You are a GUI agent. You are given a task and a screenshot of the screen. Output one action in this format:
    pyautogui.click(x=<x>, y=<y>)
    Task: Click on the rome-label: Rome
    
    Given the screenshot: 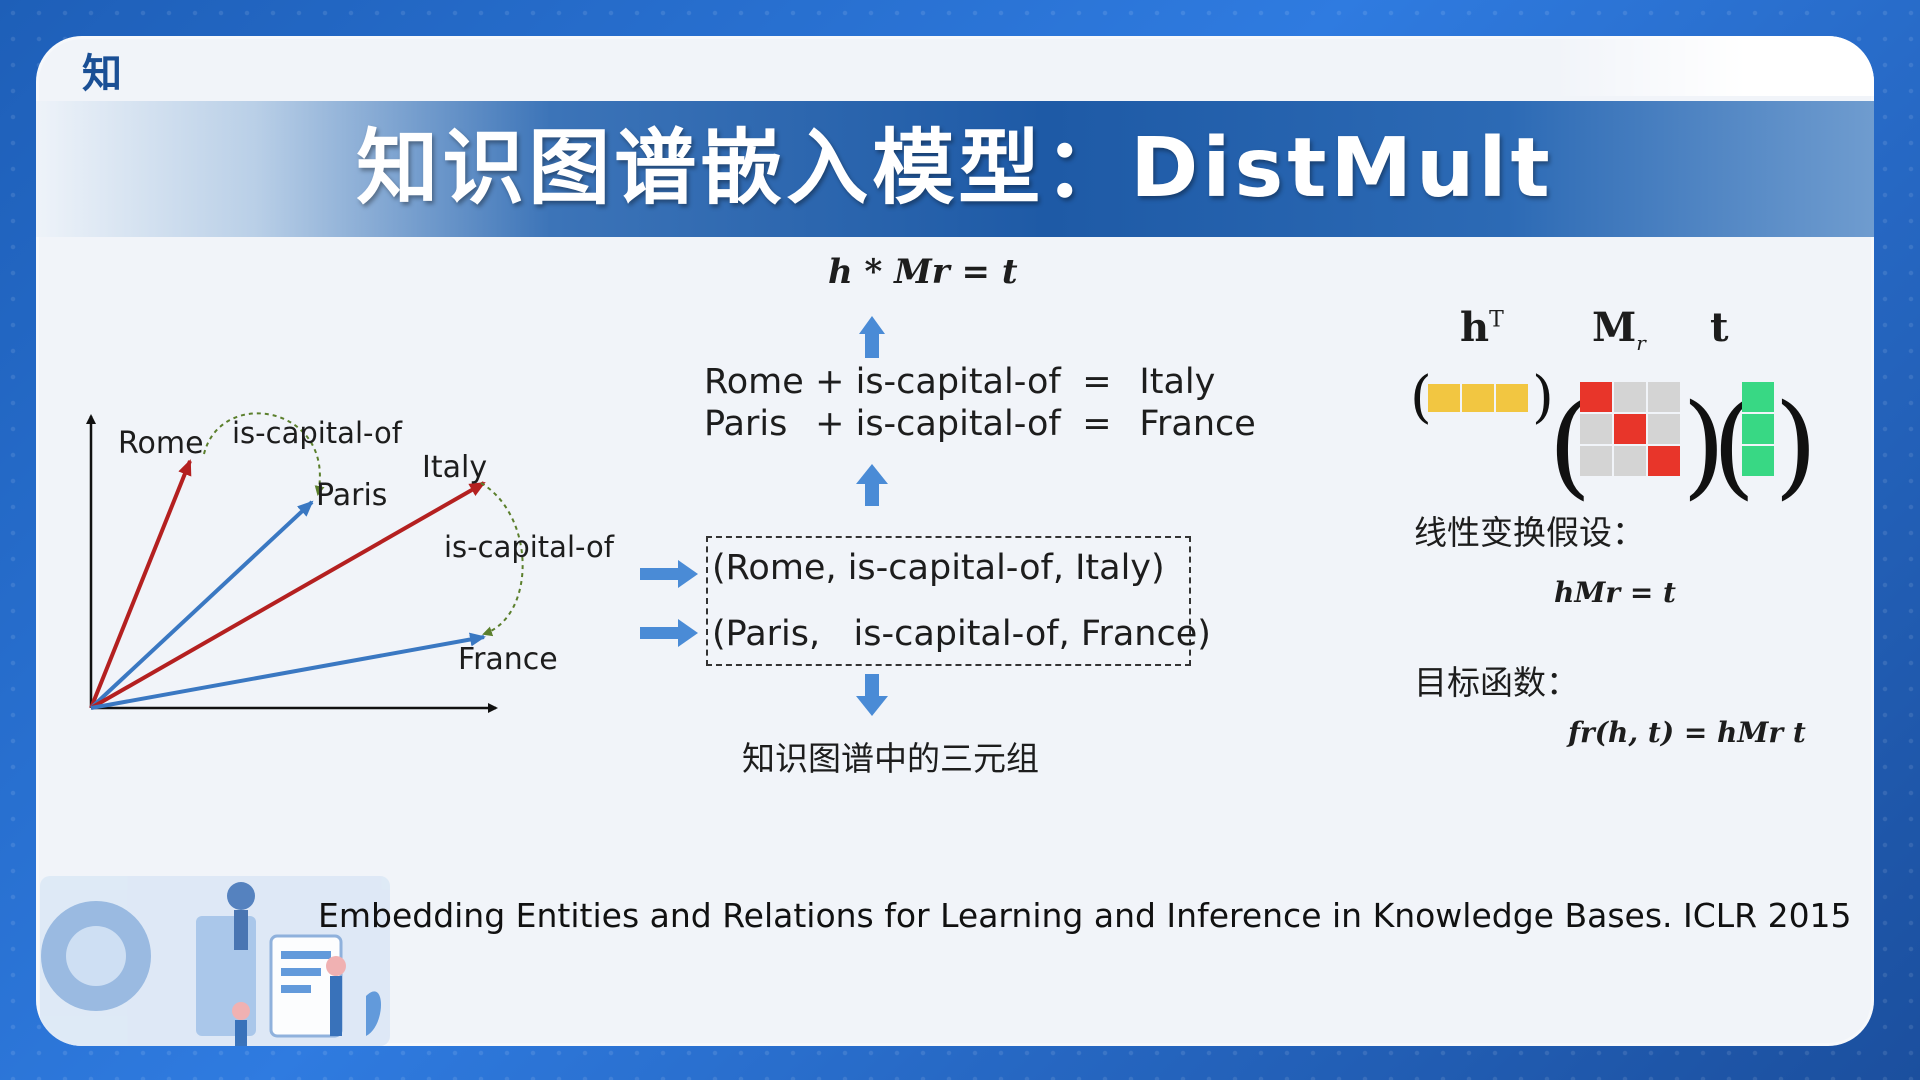 What is the action you would take?
    pyautogui.click(x=161, y=443)
    